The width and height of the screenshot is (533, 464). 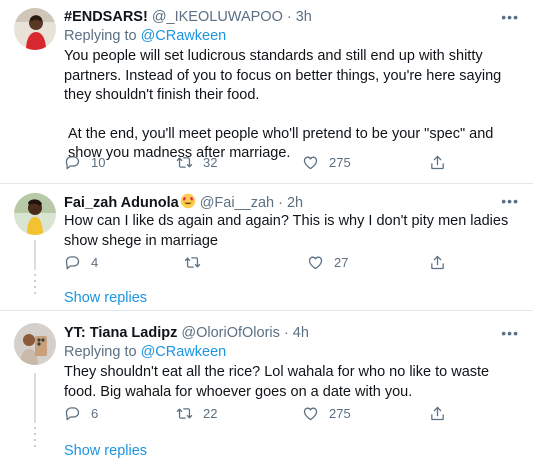 What do you see at coordinates (120, 333) in the screenshot?
I see `display-name: YT: Tiana Ladipz` at bounding box center [120, 333].